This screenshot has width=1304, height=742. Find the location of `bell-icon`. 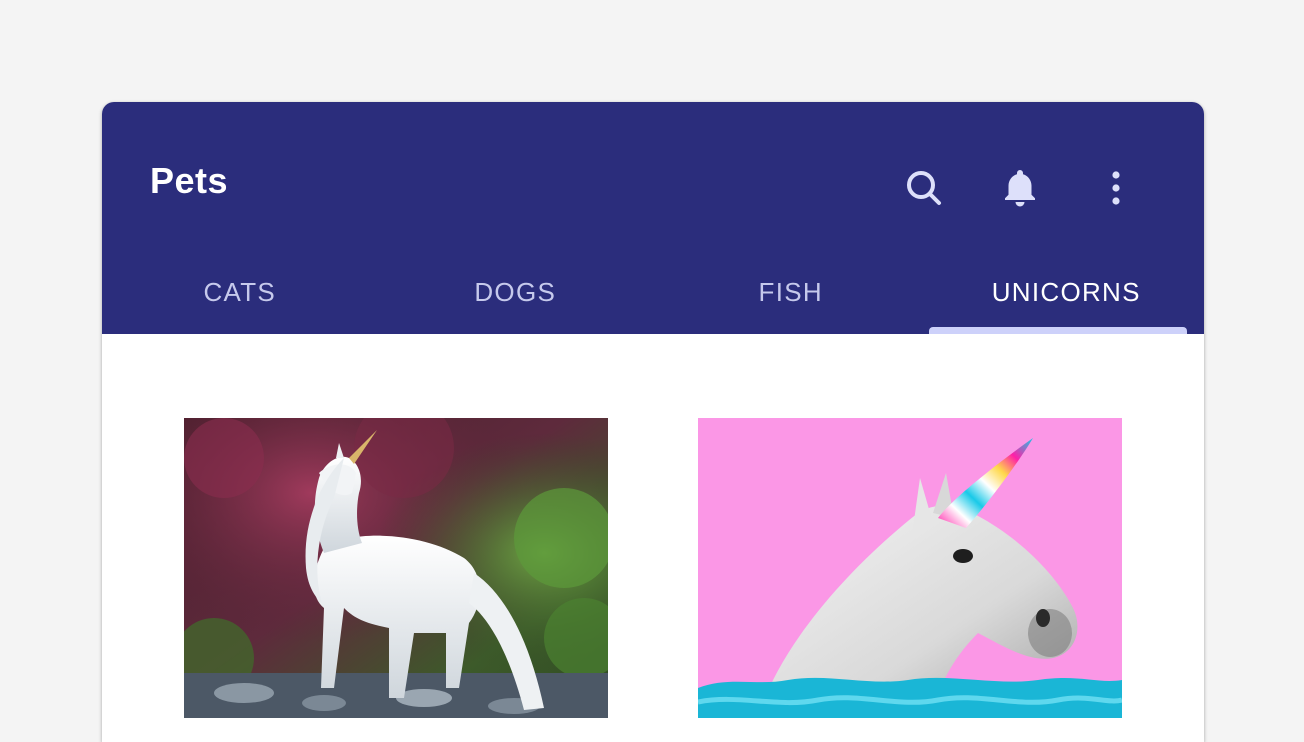

bell-icon is located at coordinates (1020, 188).